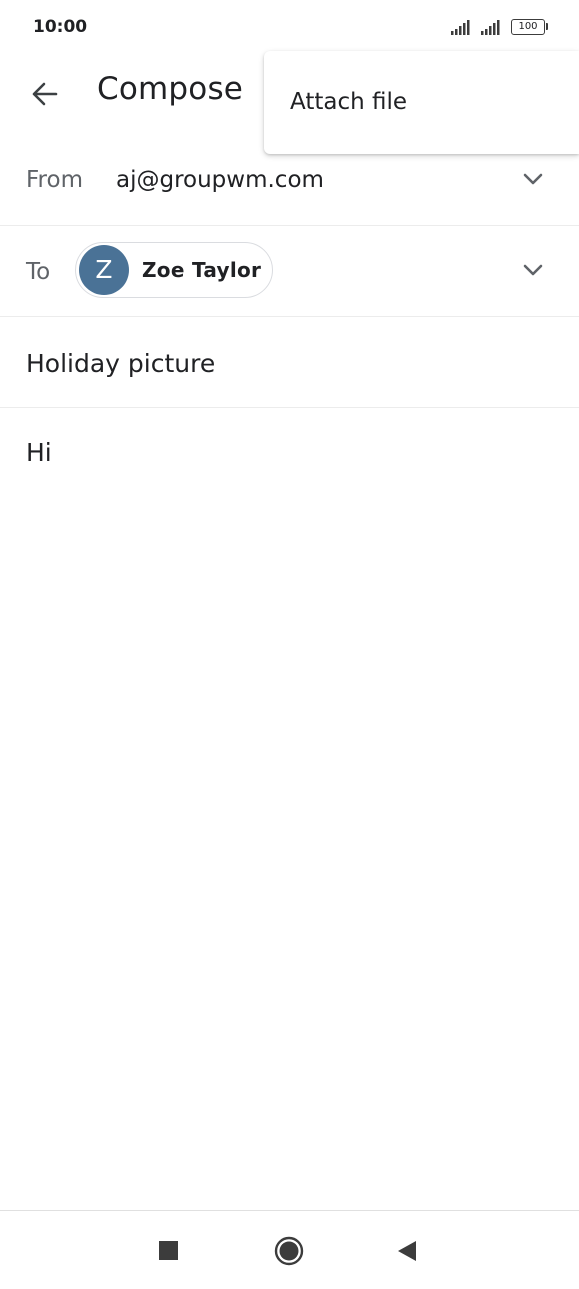 This screenshot has width=579, height=1289. What do you see at coordinates (60, 27) in the screenshot?
I see `status-time: 10:00` at bounding box center [60, 27].